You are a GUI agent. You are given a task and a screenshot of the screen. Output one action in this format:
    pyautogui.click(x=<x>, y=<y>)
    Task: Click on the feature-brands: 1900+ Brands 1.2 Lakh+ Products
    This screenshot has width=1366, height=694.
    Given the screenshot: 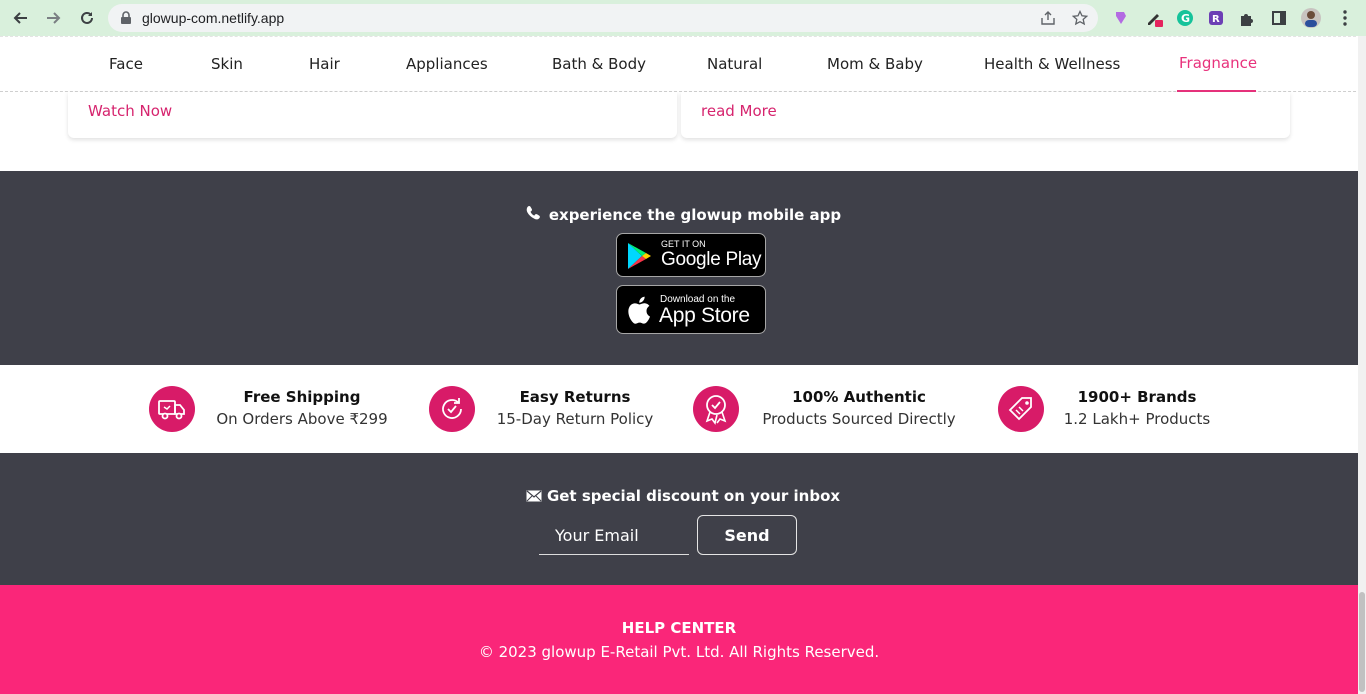 What is the action you would take?
    pyautogui.click(x=1137, y=408)
    